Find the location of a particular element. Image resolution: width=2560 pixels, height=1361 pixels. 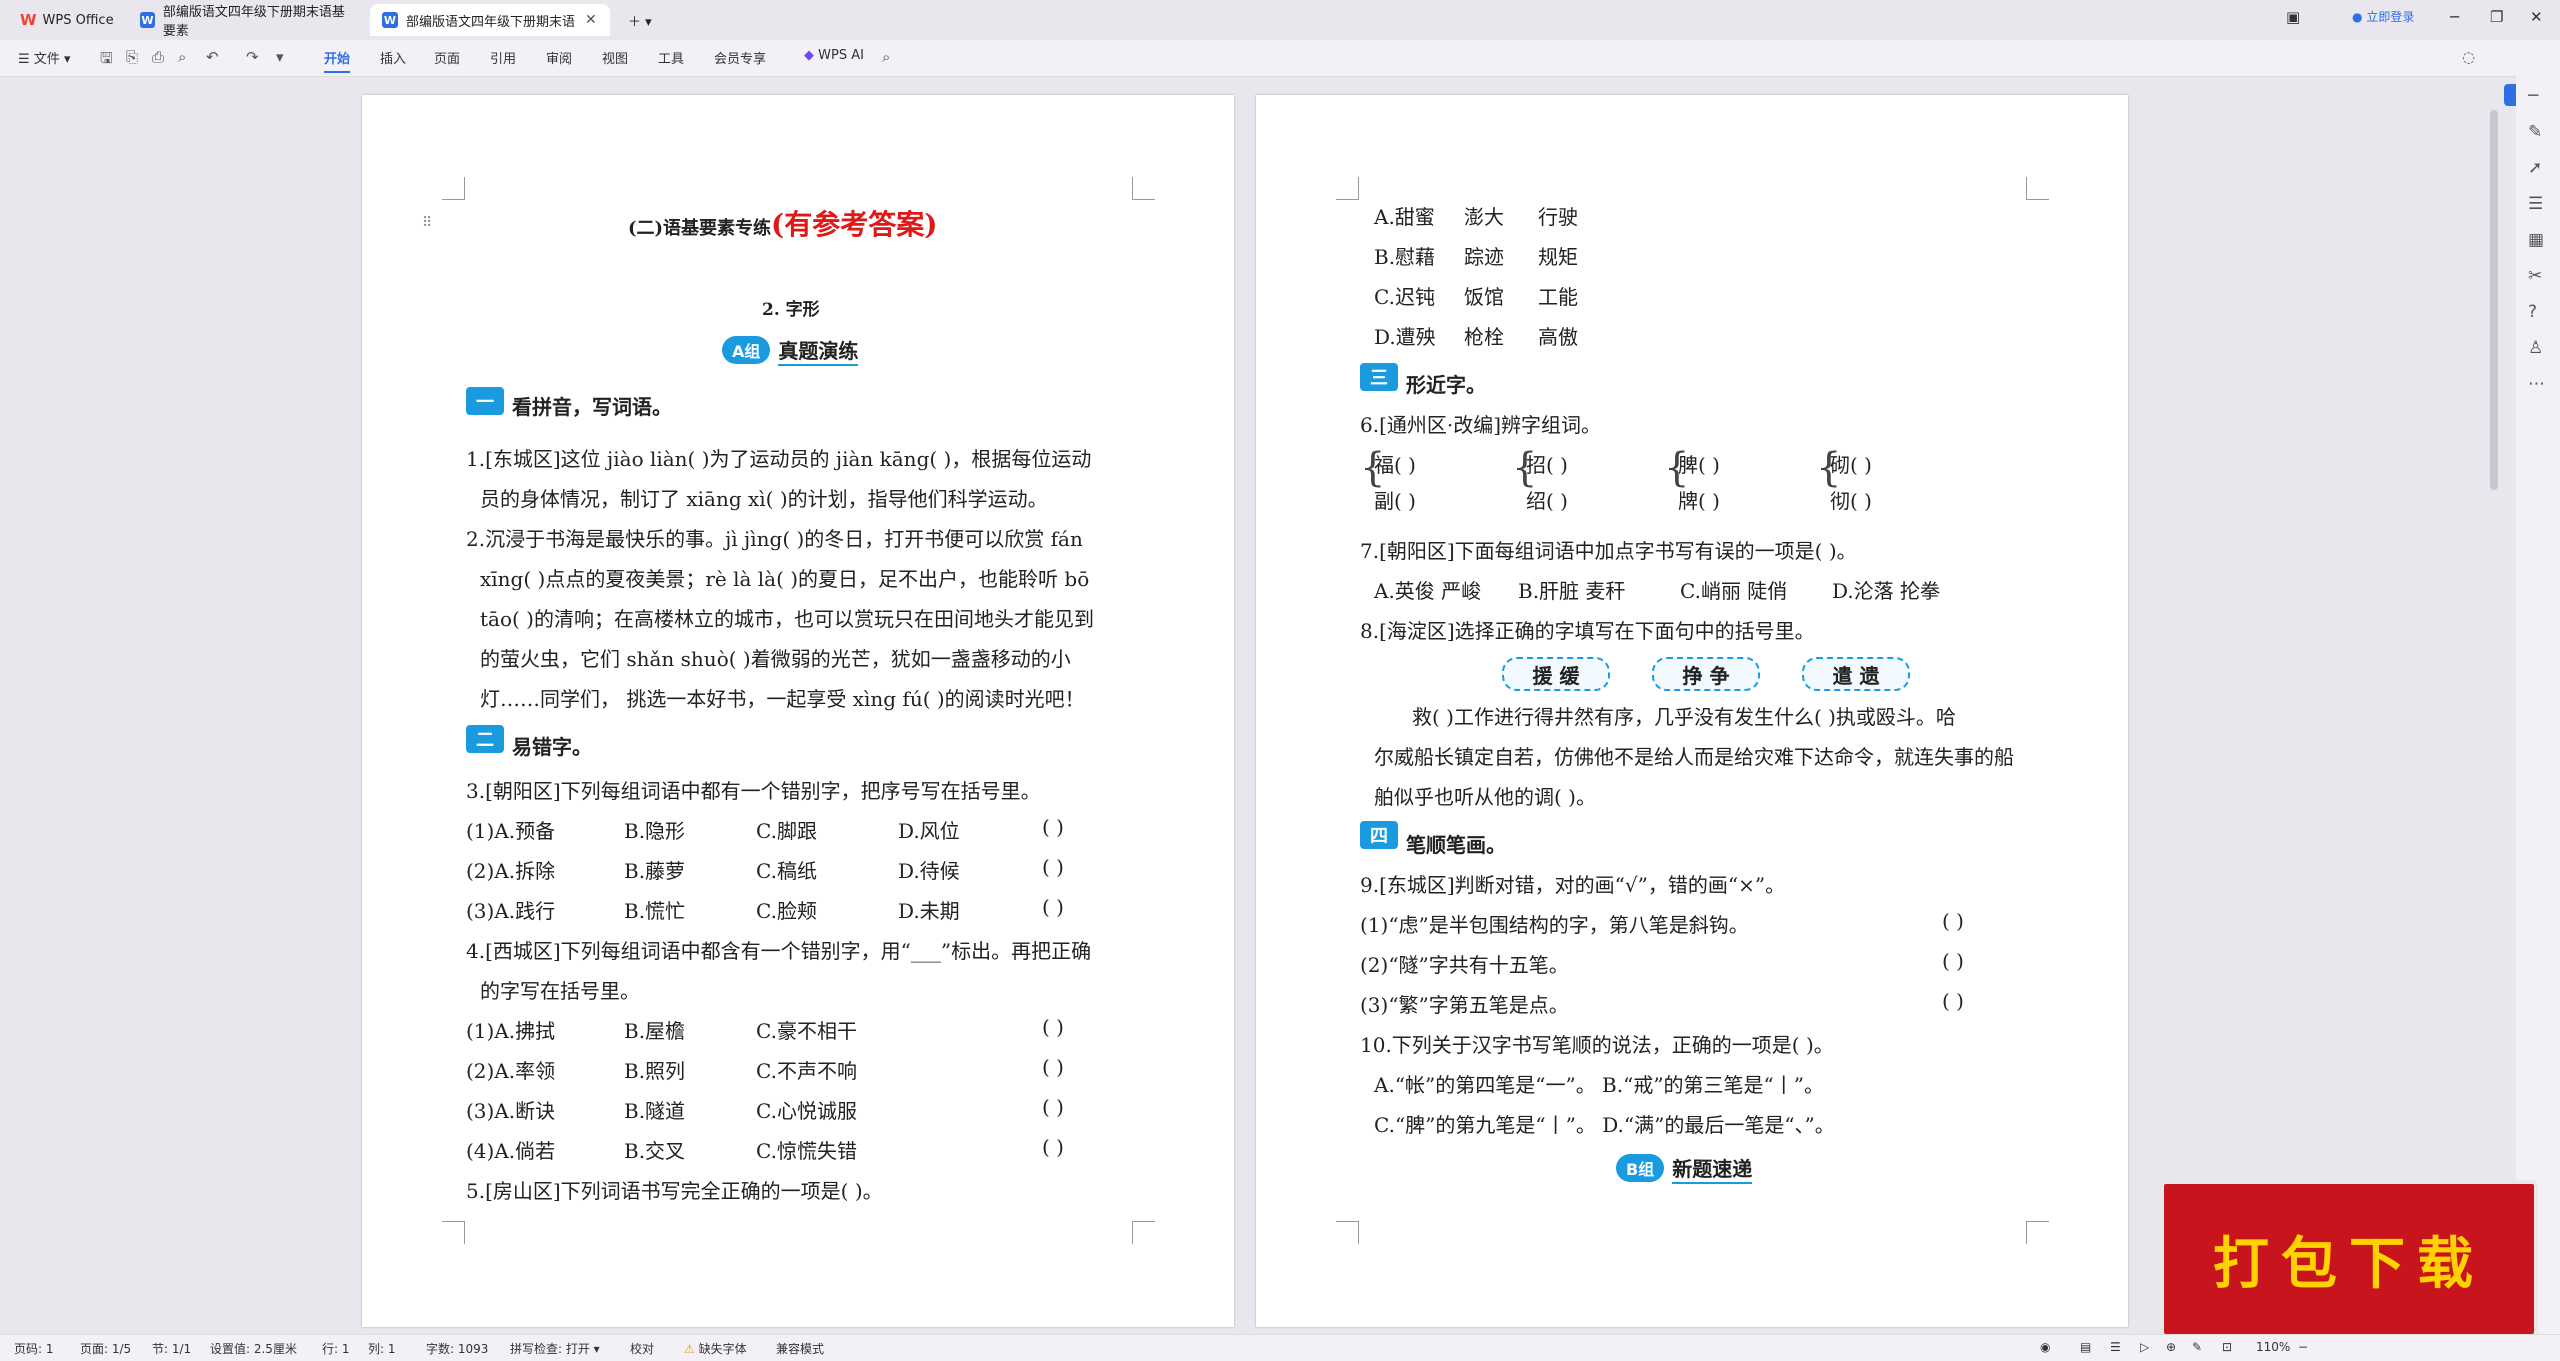

undo-icon: ↶ is located at coordinates (212, 57).